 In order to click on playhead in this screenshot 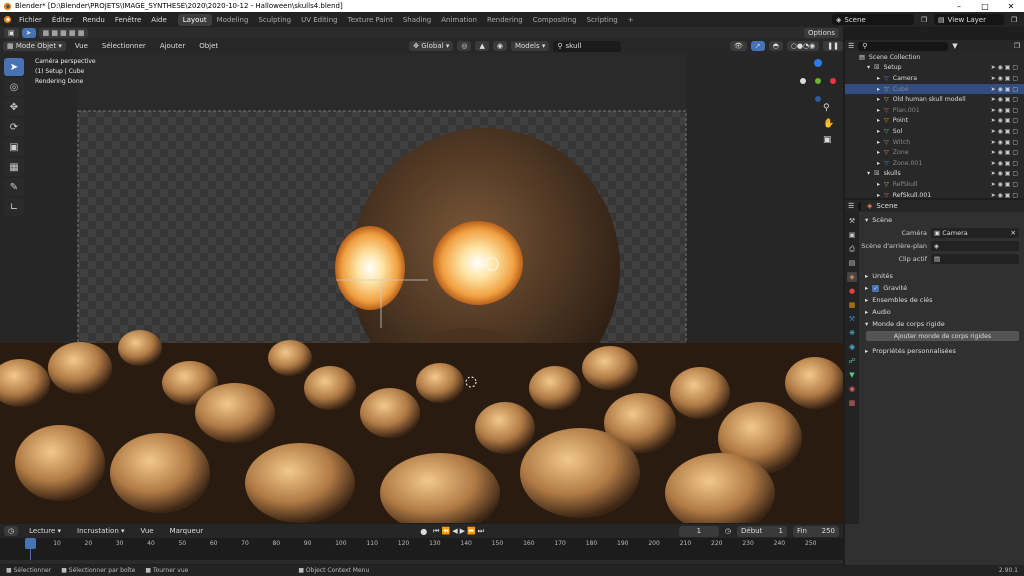, I will do `click(30, 543)`.